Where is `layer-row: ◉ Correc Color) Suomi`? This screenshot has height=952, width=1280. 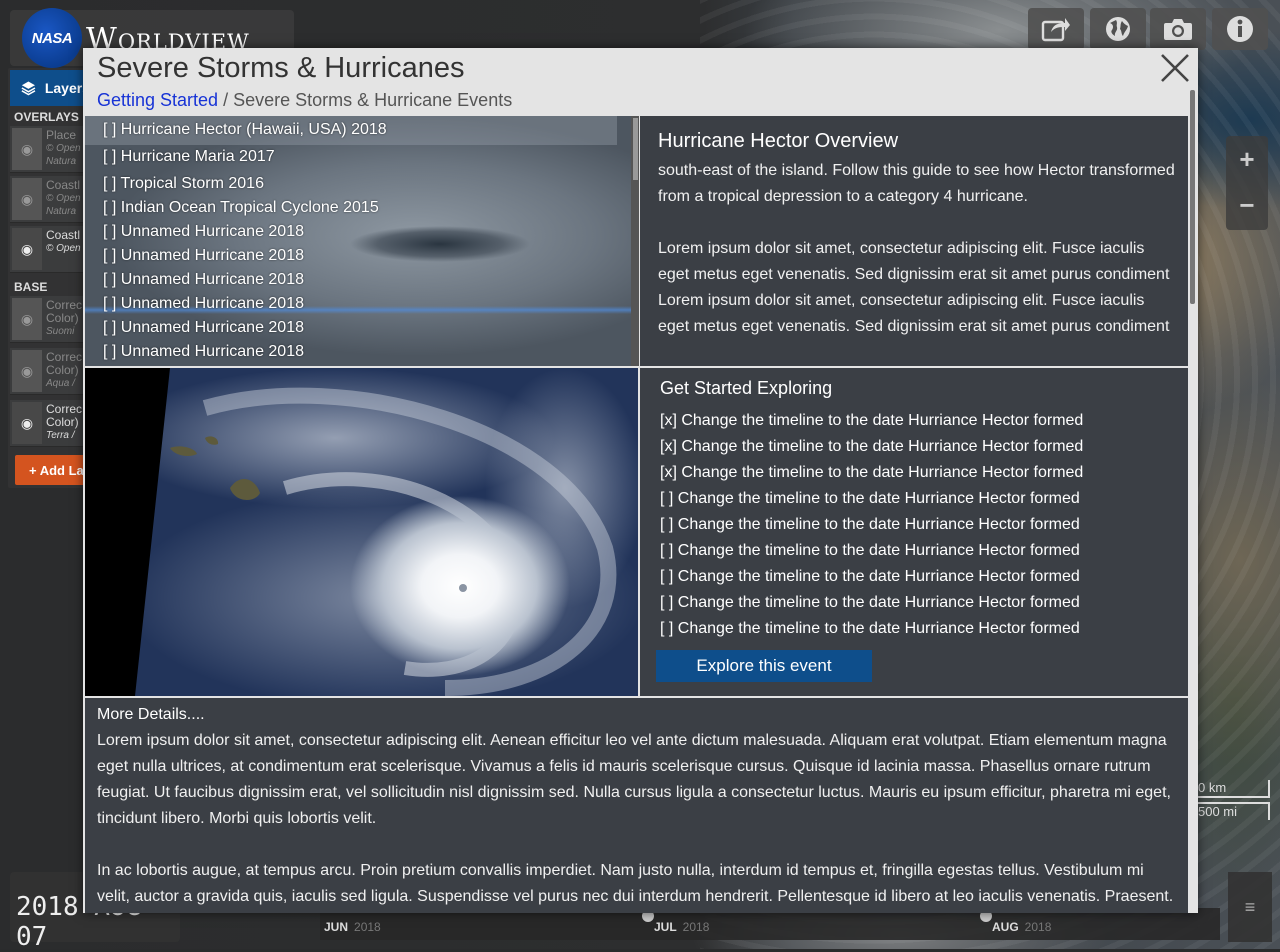
layer-row: ◉ Correc Color) Suomi is located at coordinates (47, 319).